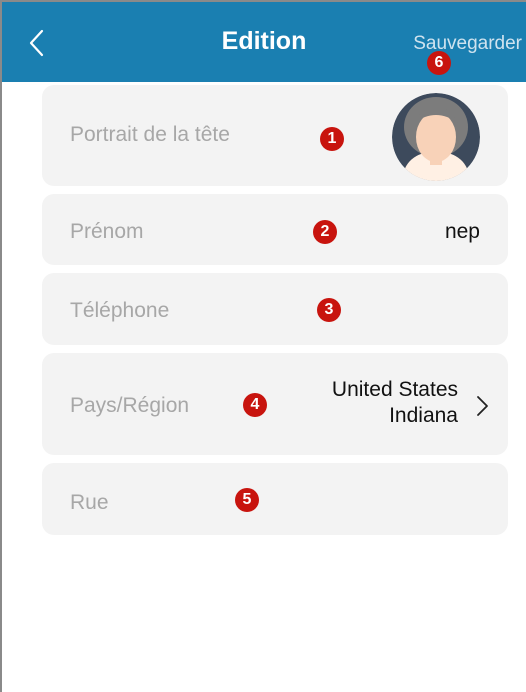 The width and height of the screenshot is (526, 692). Describe the element at coordinates (395, 403) in the screenshot. I see `region-value: United States Indiana` at that location.